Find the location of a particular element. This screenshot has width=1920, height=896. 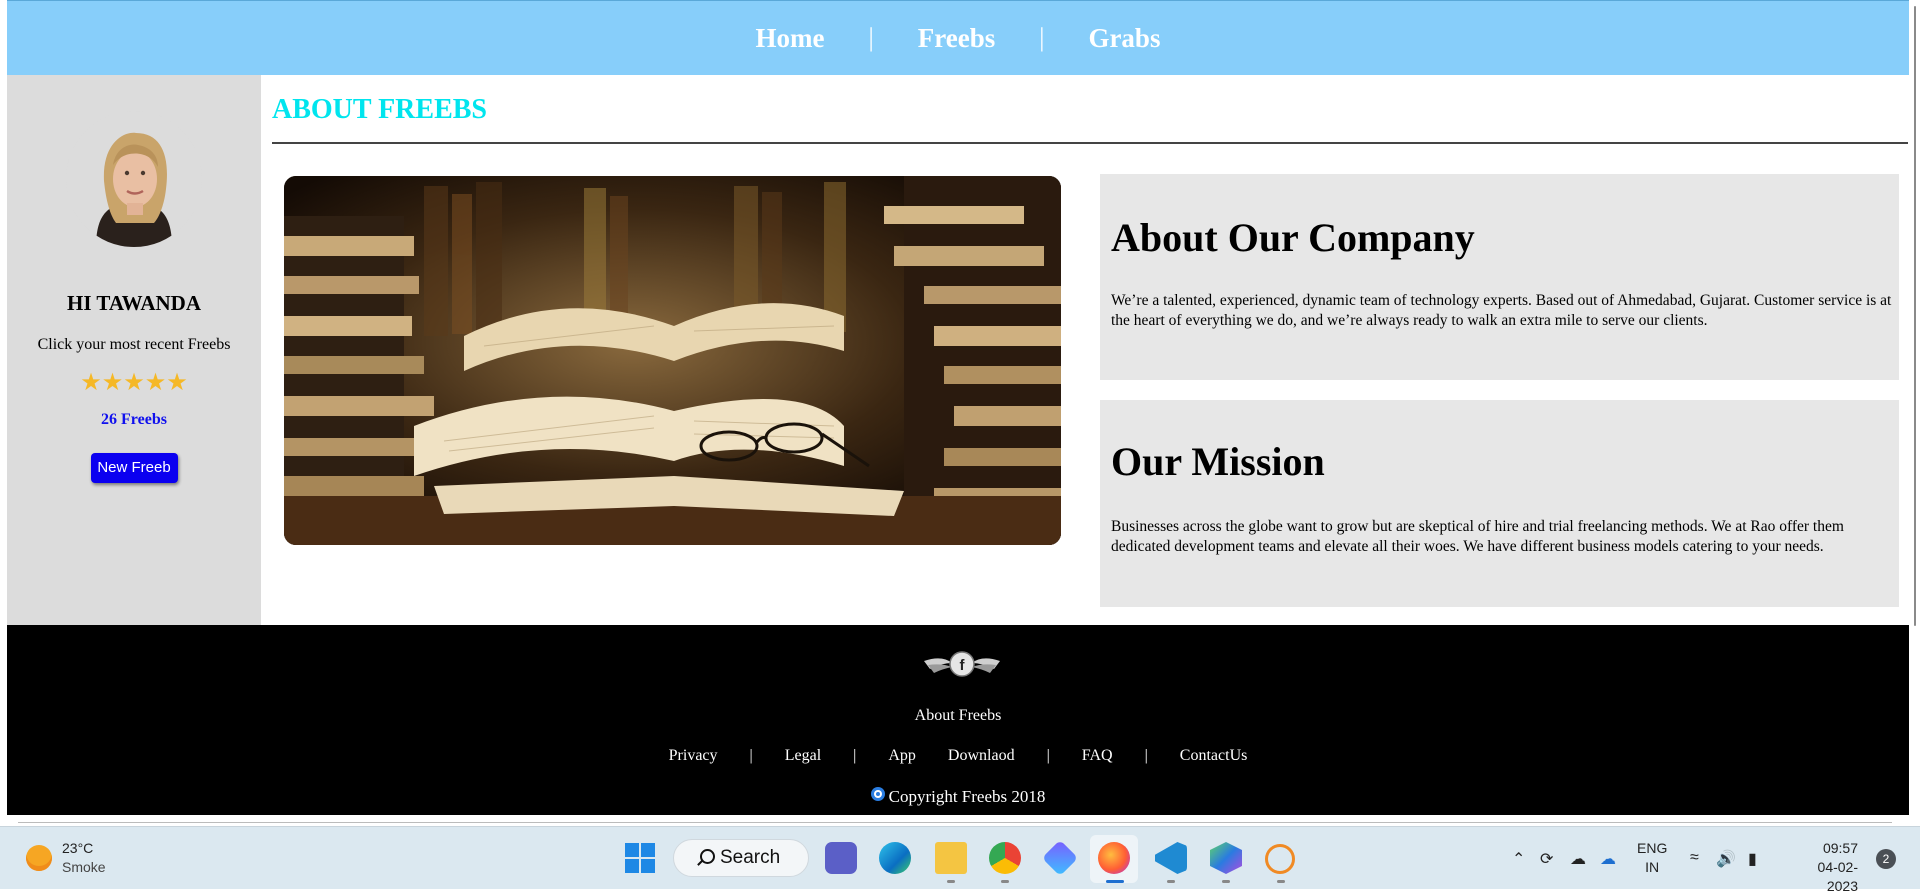

sync-icon: ⟳ is located at coordinates (1546, 859).